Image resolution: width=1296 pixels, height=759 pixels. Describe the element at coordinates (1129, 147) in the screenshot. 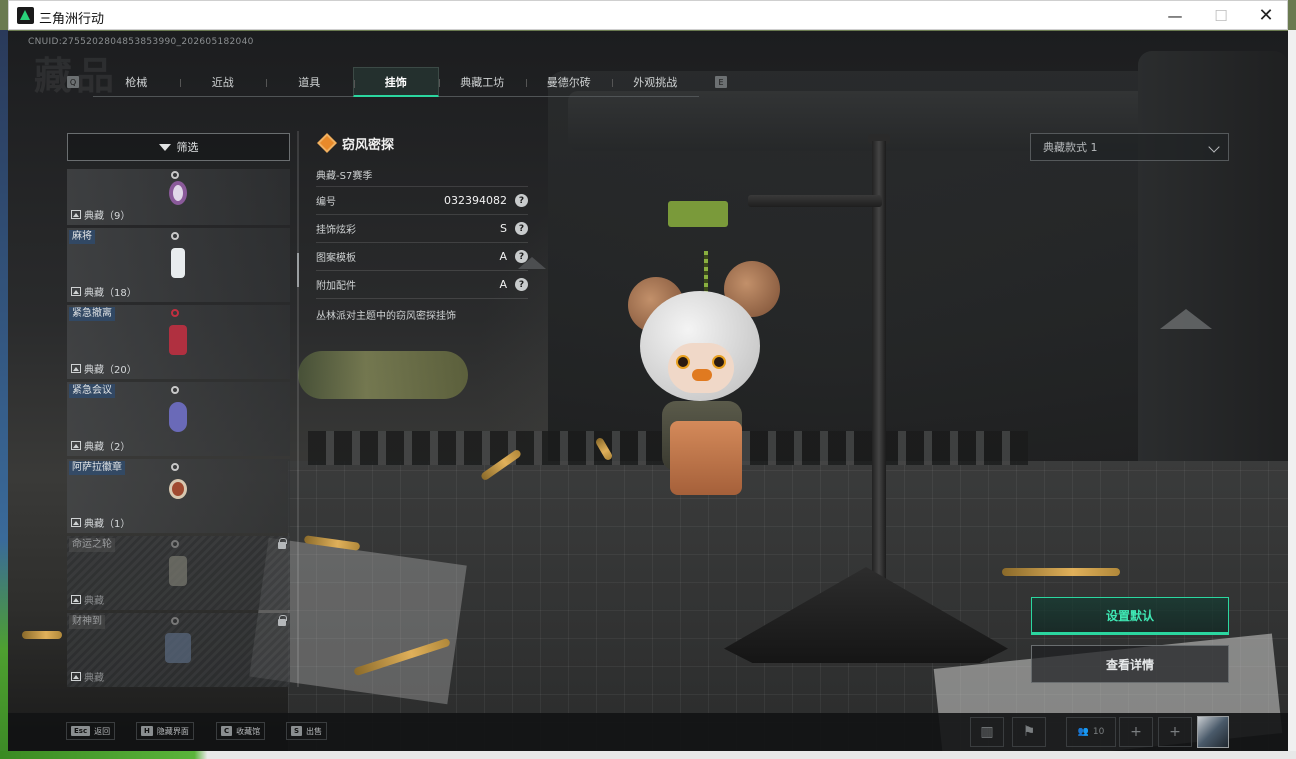

I see `style-dropdown: 典藏款式 1` at that location.